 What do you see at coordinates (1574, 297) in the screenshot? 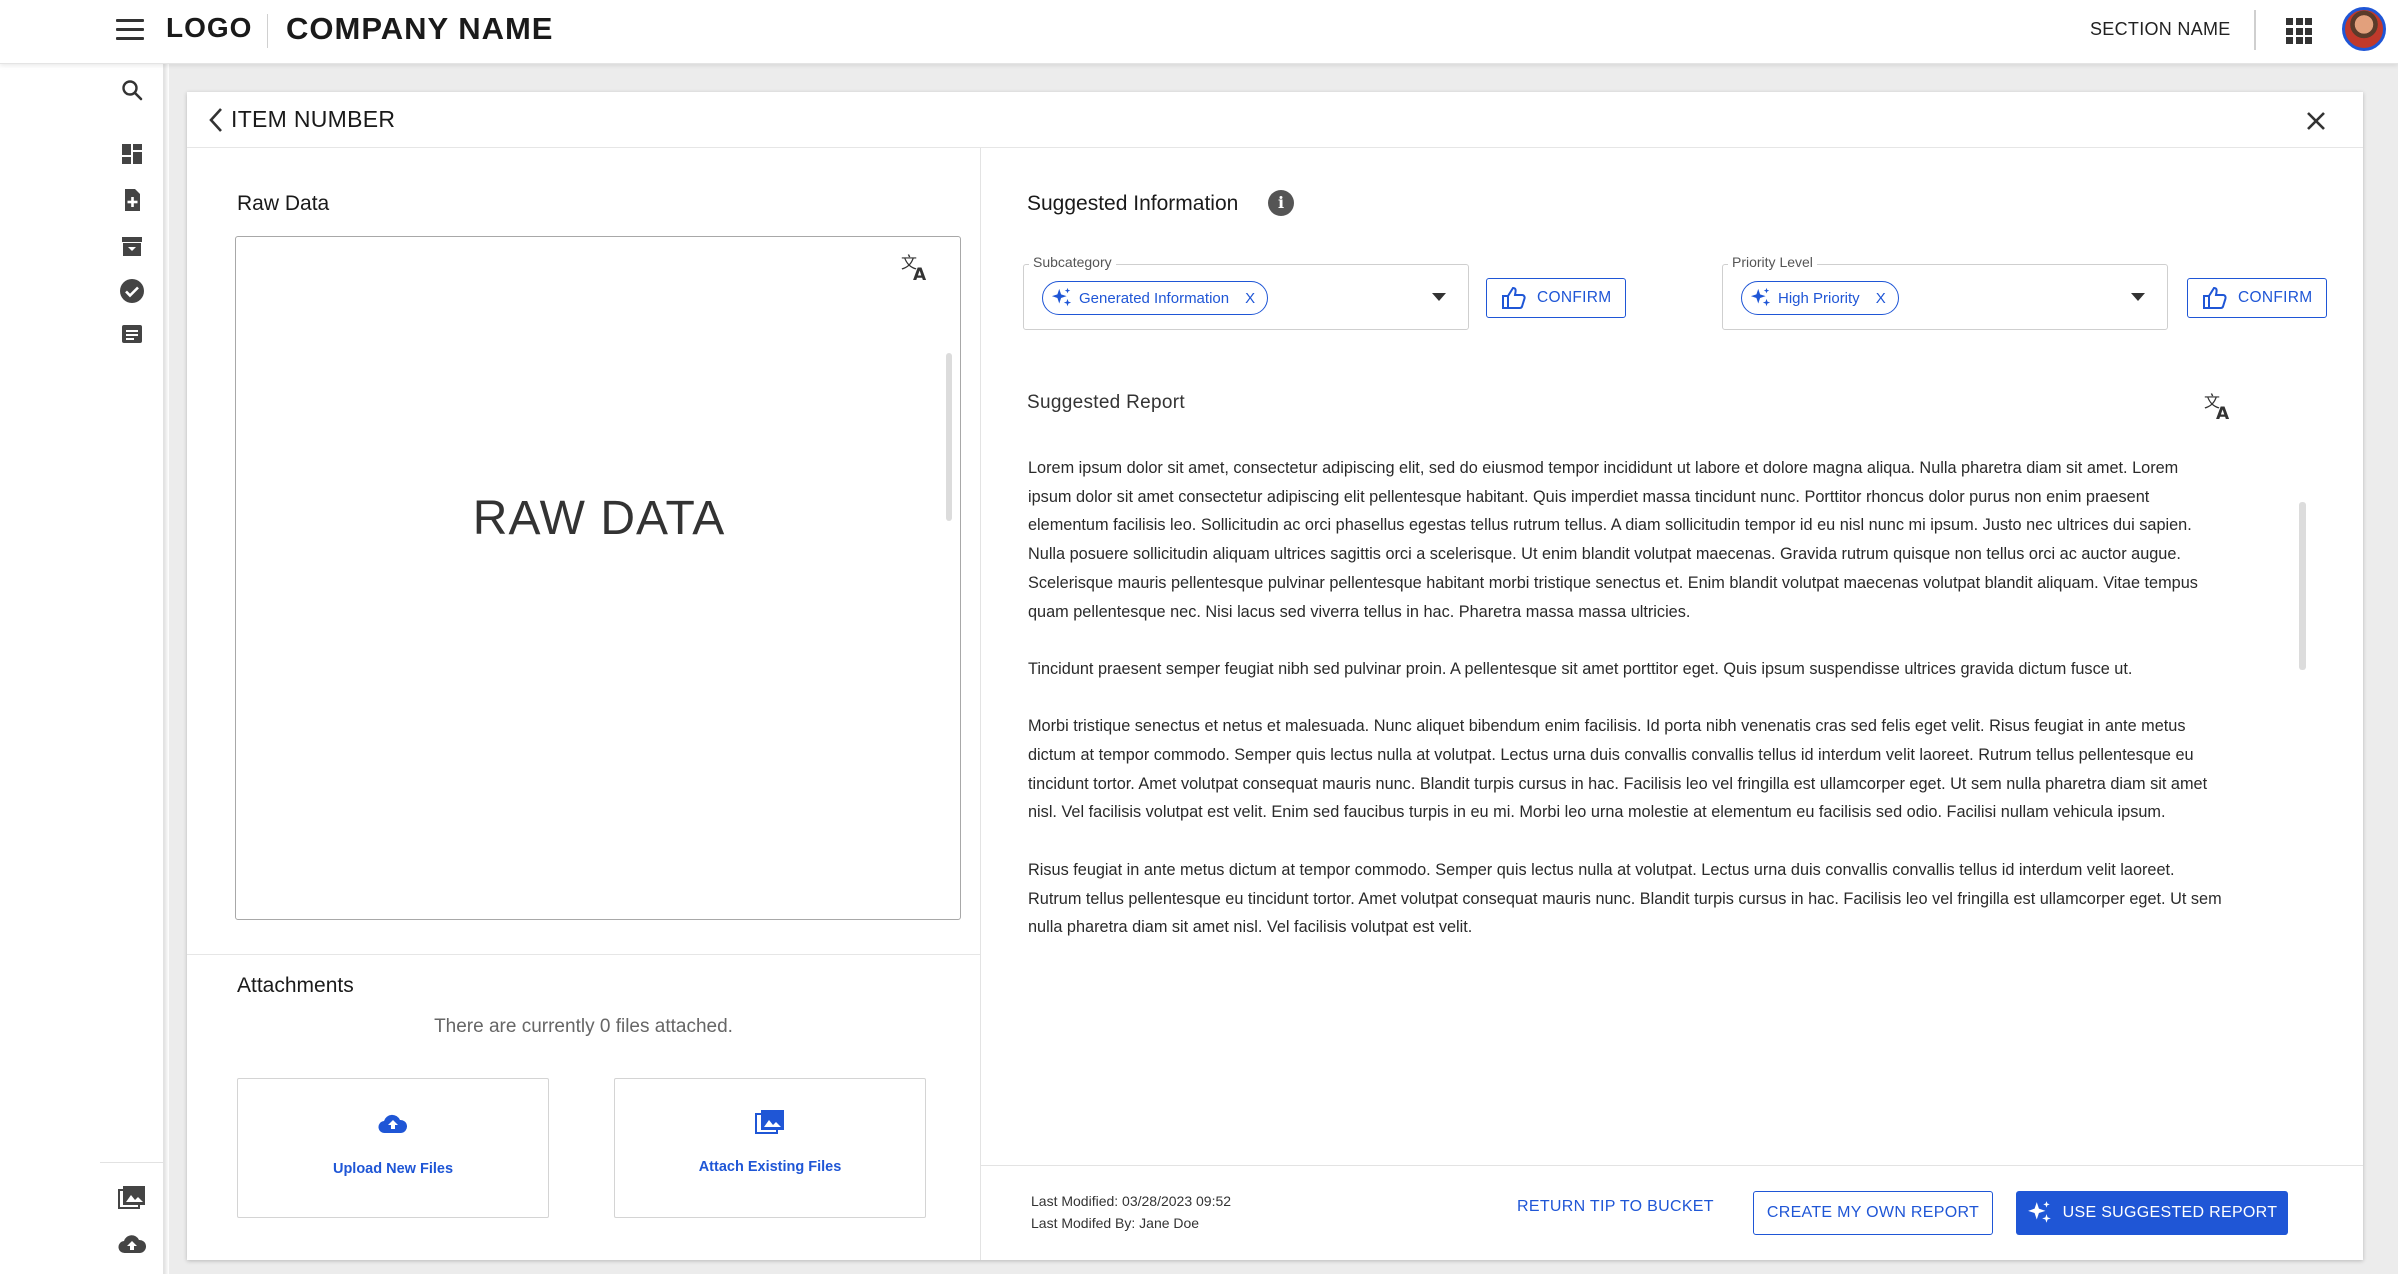
I see `subcategory-confirm-label: CONFIRM` at bounding box center [1574, 297].